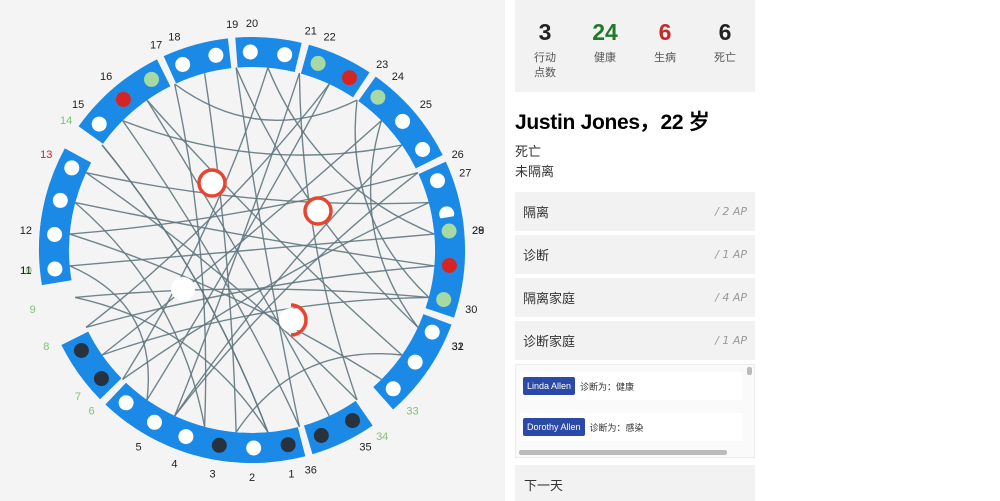  What do you see at coordinates (554, 427) in the screenshot?
I see `person-tag: Dorothy Allen` at bounding box center [554, 427].